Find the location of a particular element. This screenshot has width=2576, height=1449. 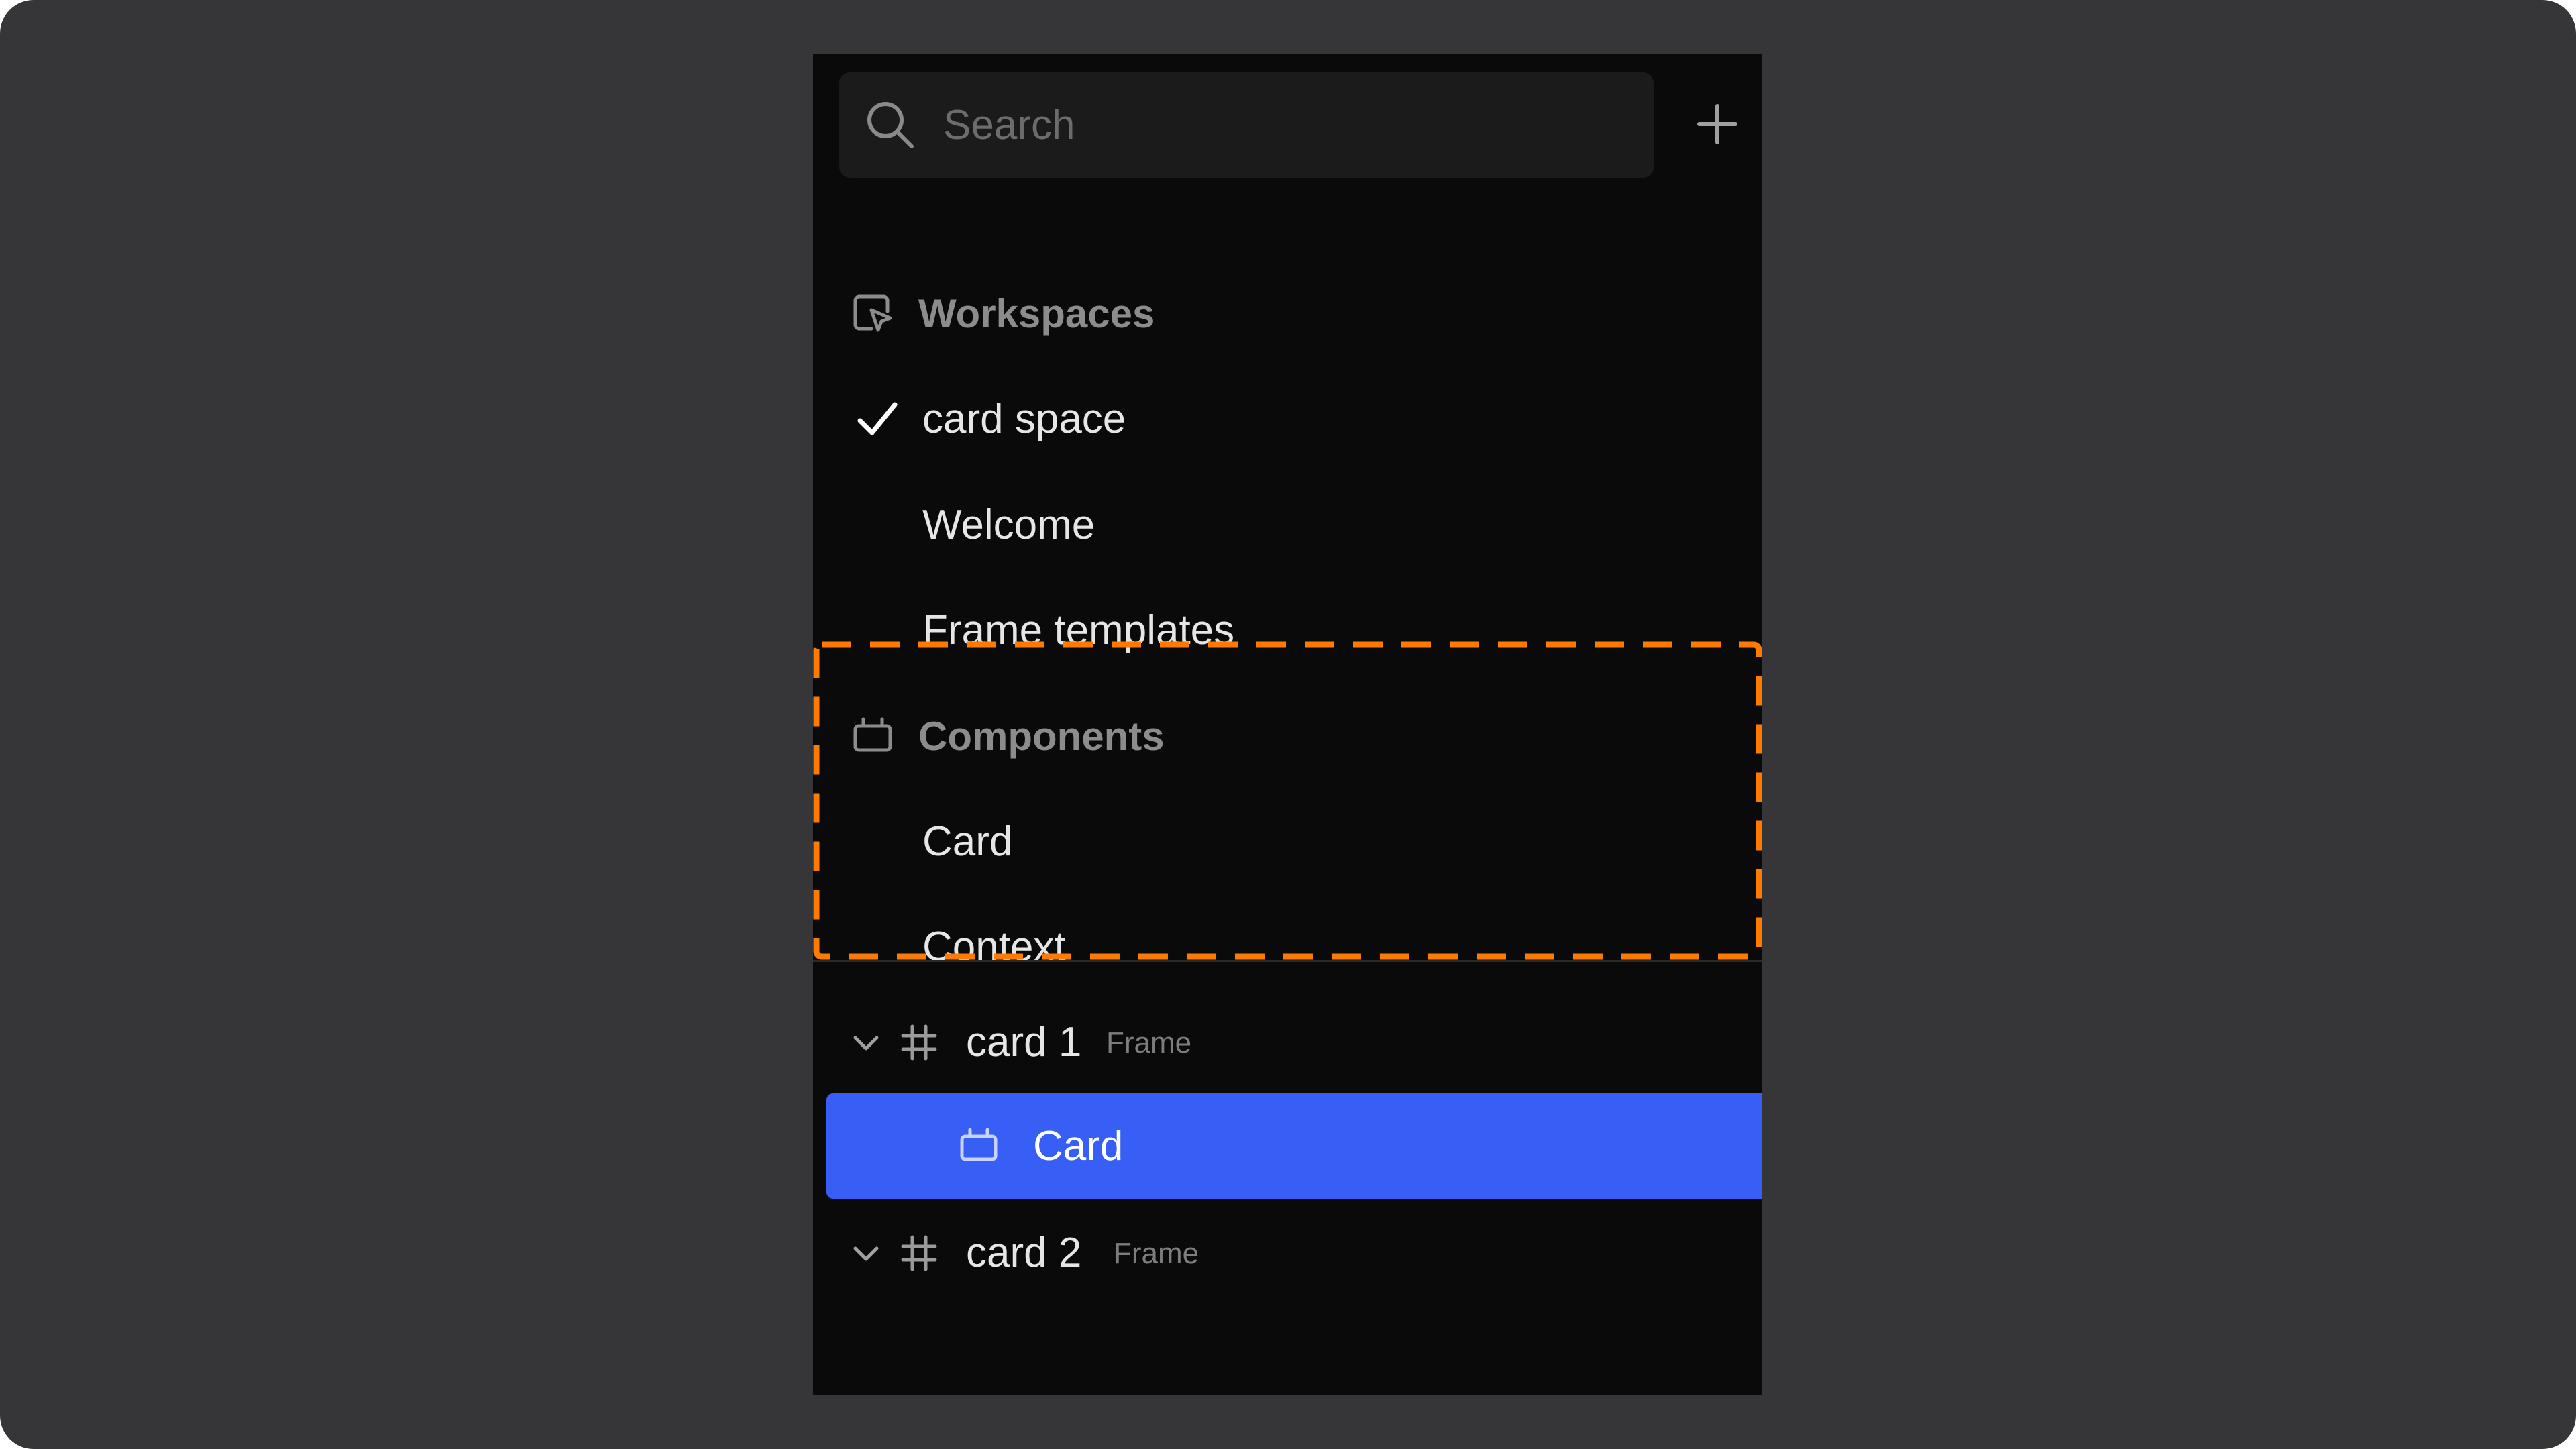

plus-icon is located at coordinates (1717, 124).